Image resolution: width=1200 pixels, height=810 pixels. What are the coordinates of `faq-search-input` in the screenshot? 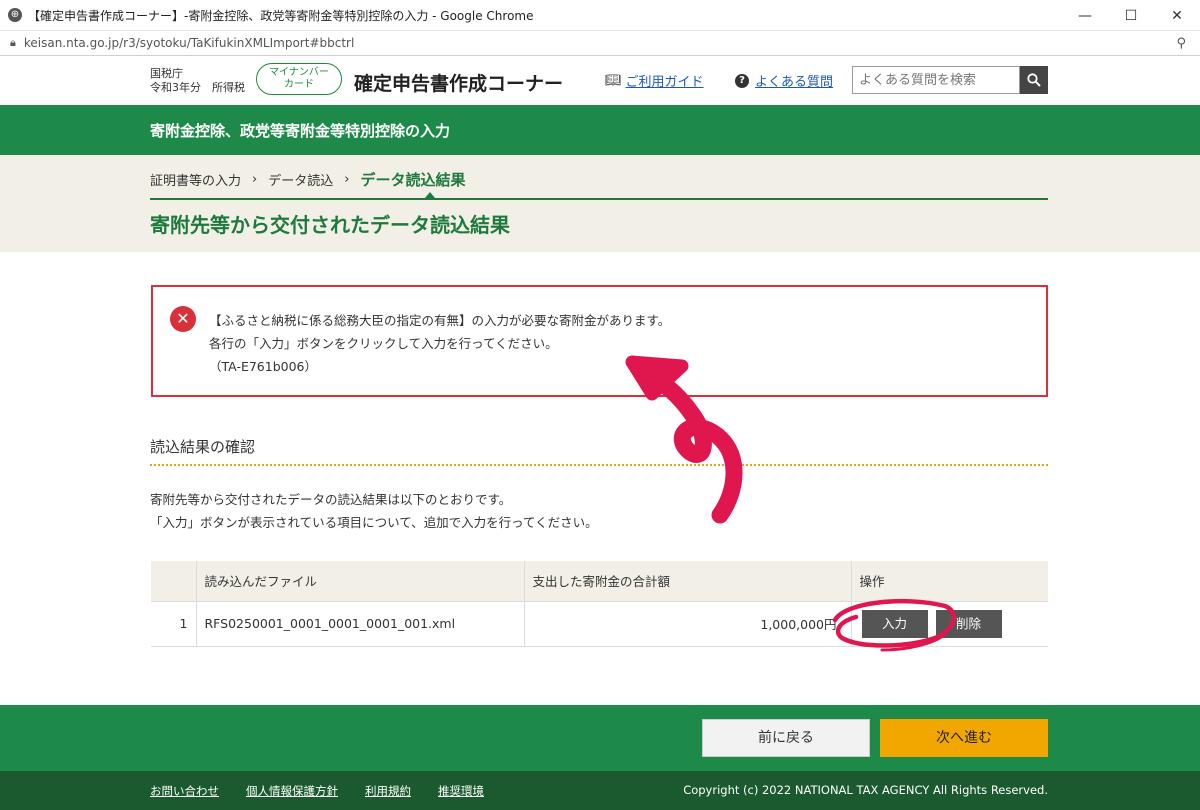 It's located at (936, 80).